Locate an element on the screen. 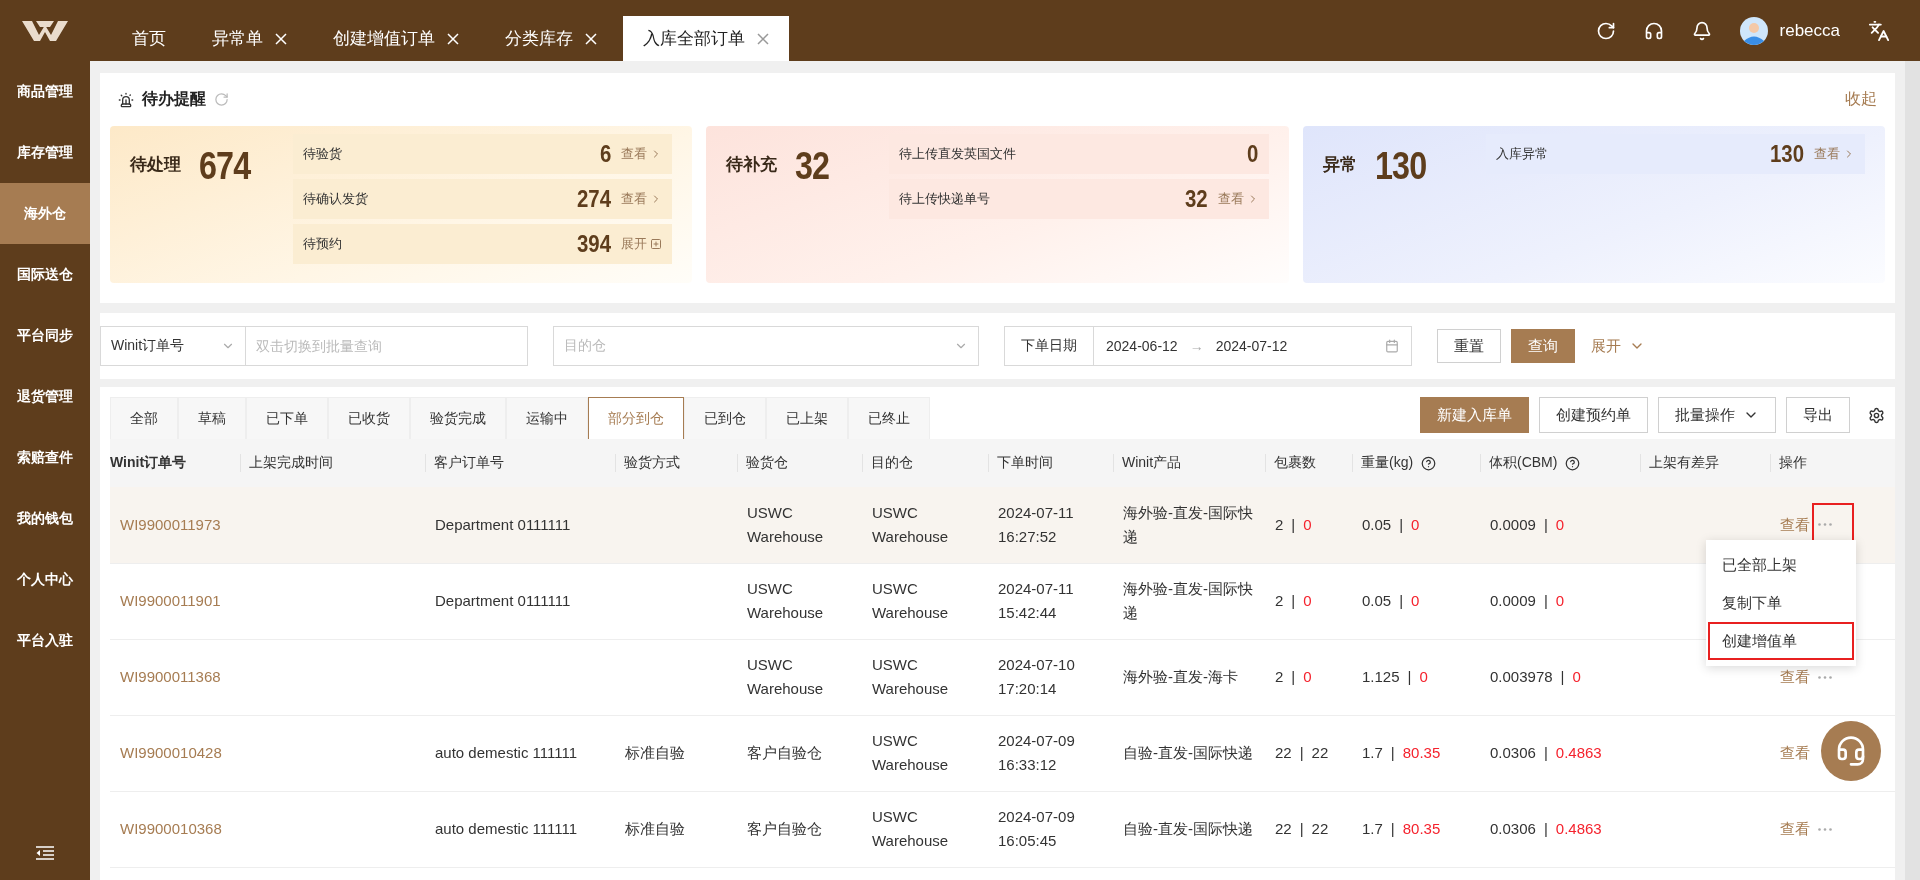  status-tab: 运输中 is located at coordinates (547, 418).